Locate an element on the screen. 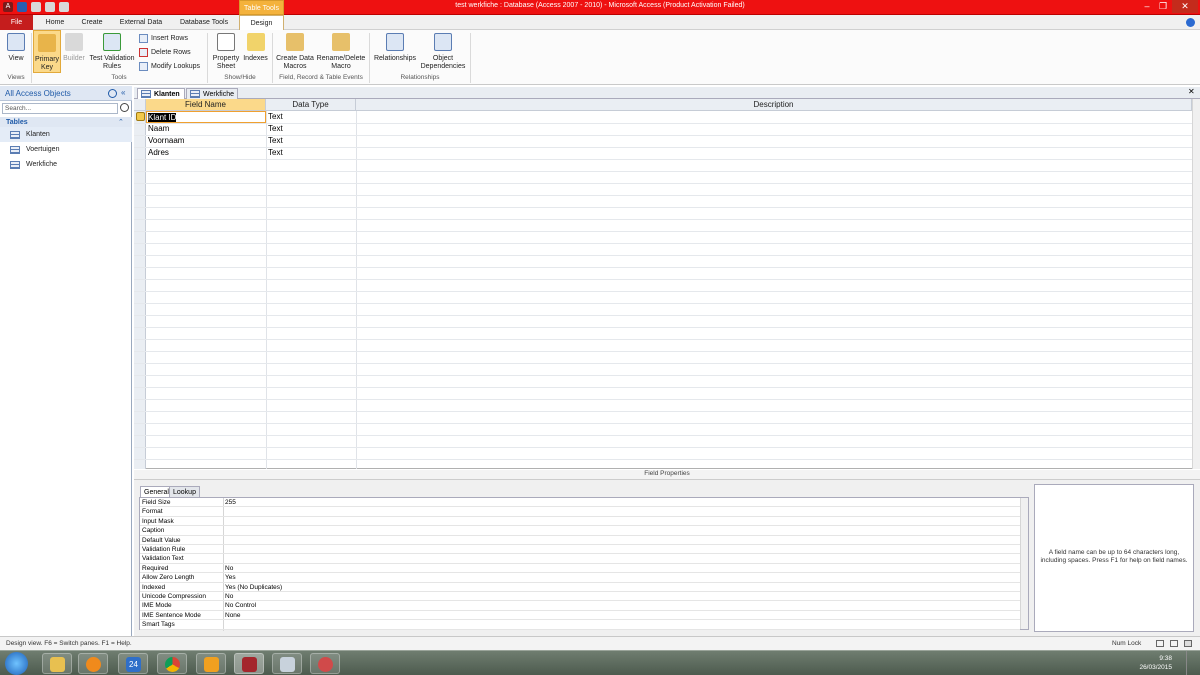  property-label: Allow Zero Length is located at coordinates (168, 578).